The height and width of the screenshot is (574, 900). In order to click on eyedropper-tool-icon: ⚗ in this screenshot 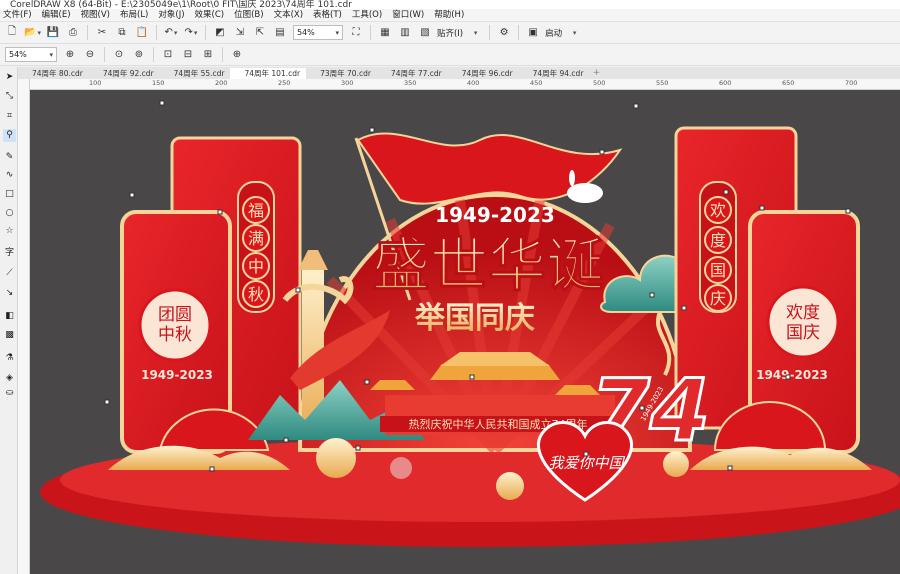, I will do `click(9, 358)`.